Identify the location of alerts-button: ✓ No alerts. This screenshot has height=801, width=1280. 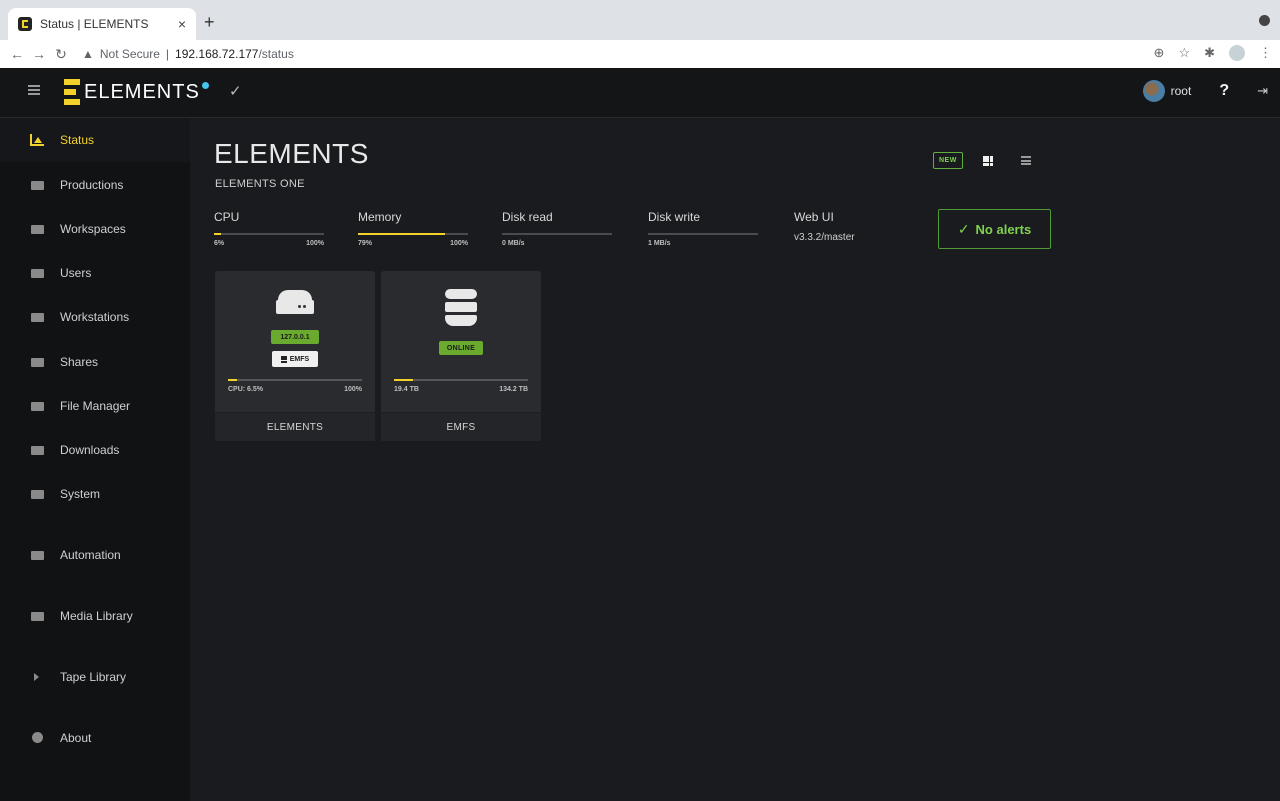
(994, 229).